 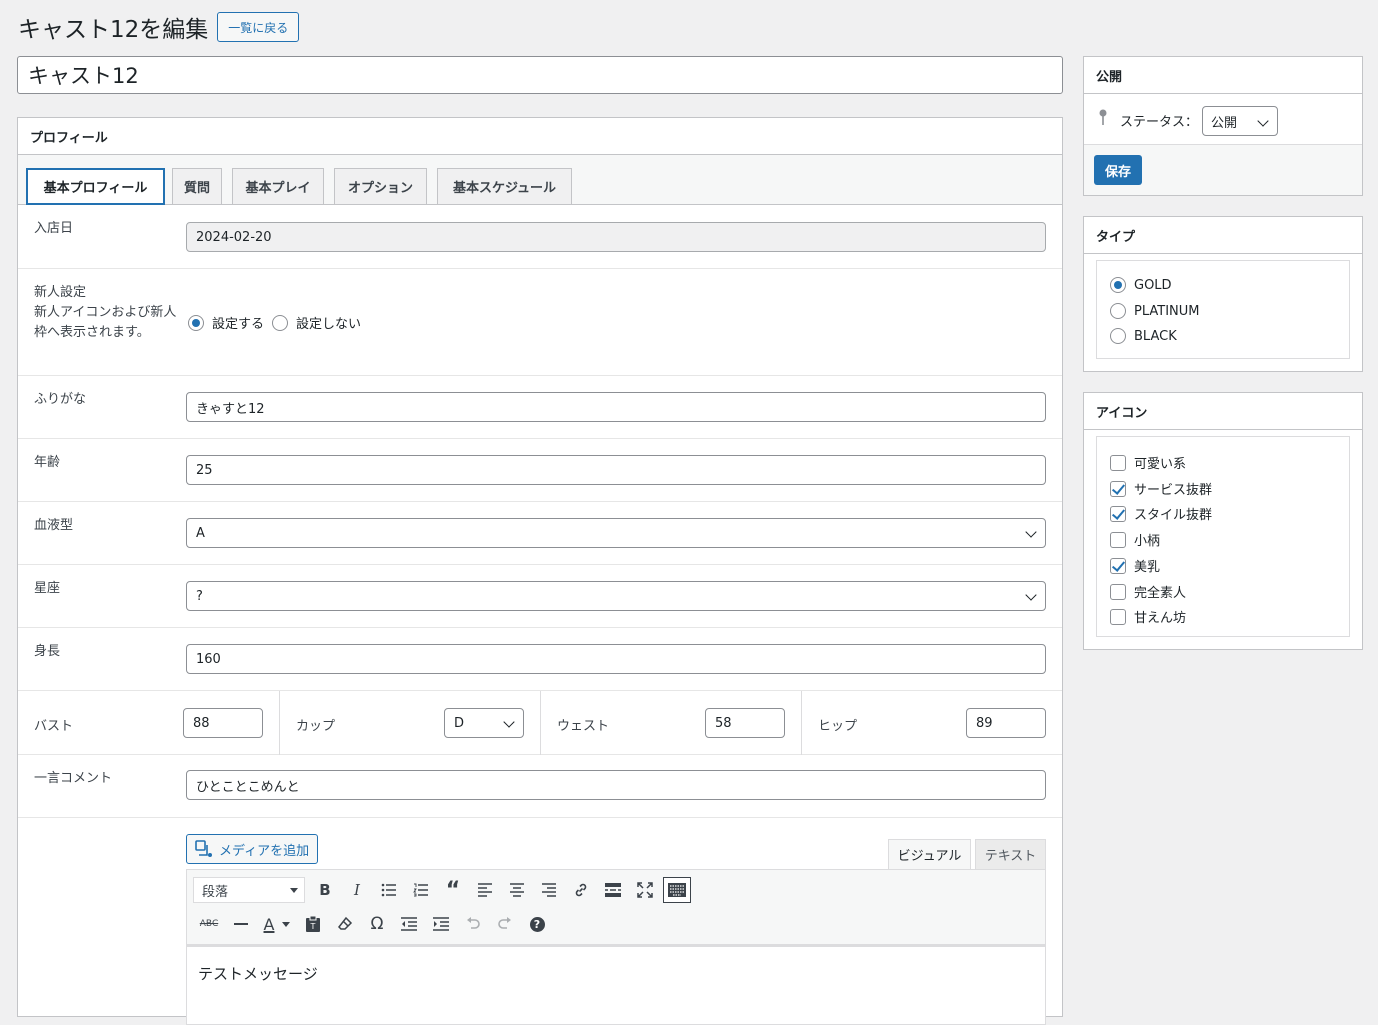 What do you see at coordinates (616, 470) in the screenshot?
I see `age-field: 25` at bounding box center [616, 470].